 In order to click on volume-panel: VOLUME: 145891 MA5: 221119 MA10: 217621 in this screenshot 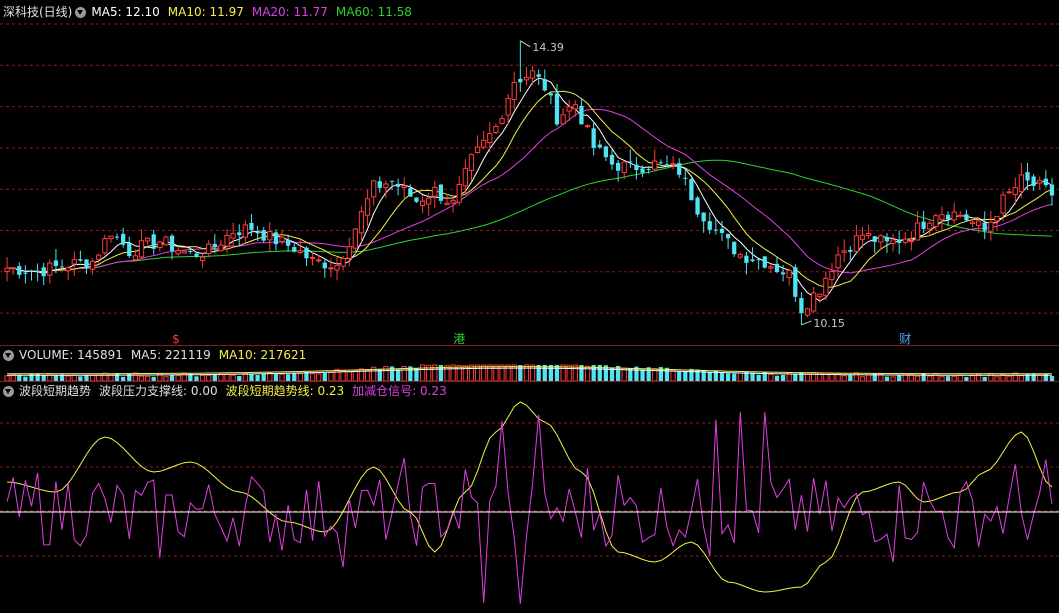, I will do `click(529, 364)`.